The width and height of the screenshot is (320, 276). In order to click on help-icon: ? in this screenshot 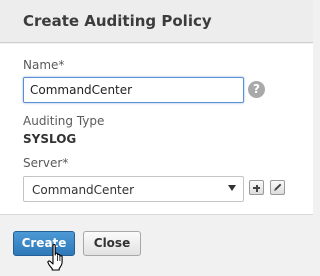, I will do `click(256, 89)`.